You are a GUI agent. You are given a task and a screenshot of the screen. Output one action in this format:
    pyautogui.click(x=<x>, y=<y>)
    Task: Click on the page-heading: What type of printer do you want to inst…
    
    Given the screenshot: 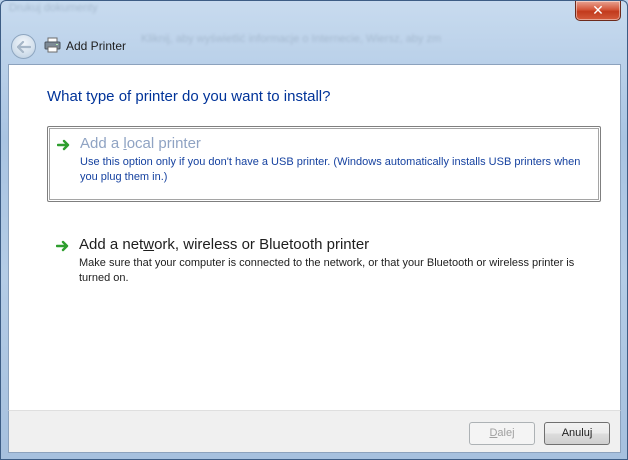 What is the action you would take?
    pyautogui.click(x=189, y=96)
    